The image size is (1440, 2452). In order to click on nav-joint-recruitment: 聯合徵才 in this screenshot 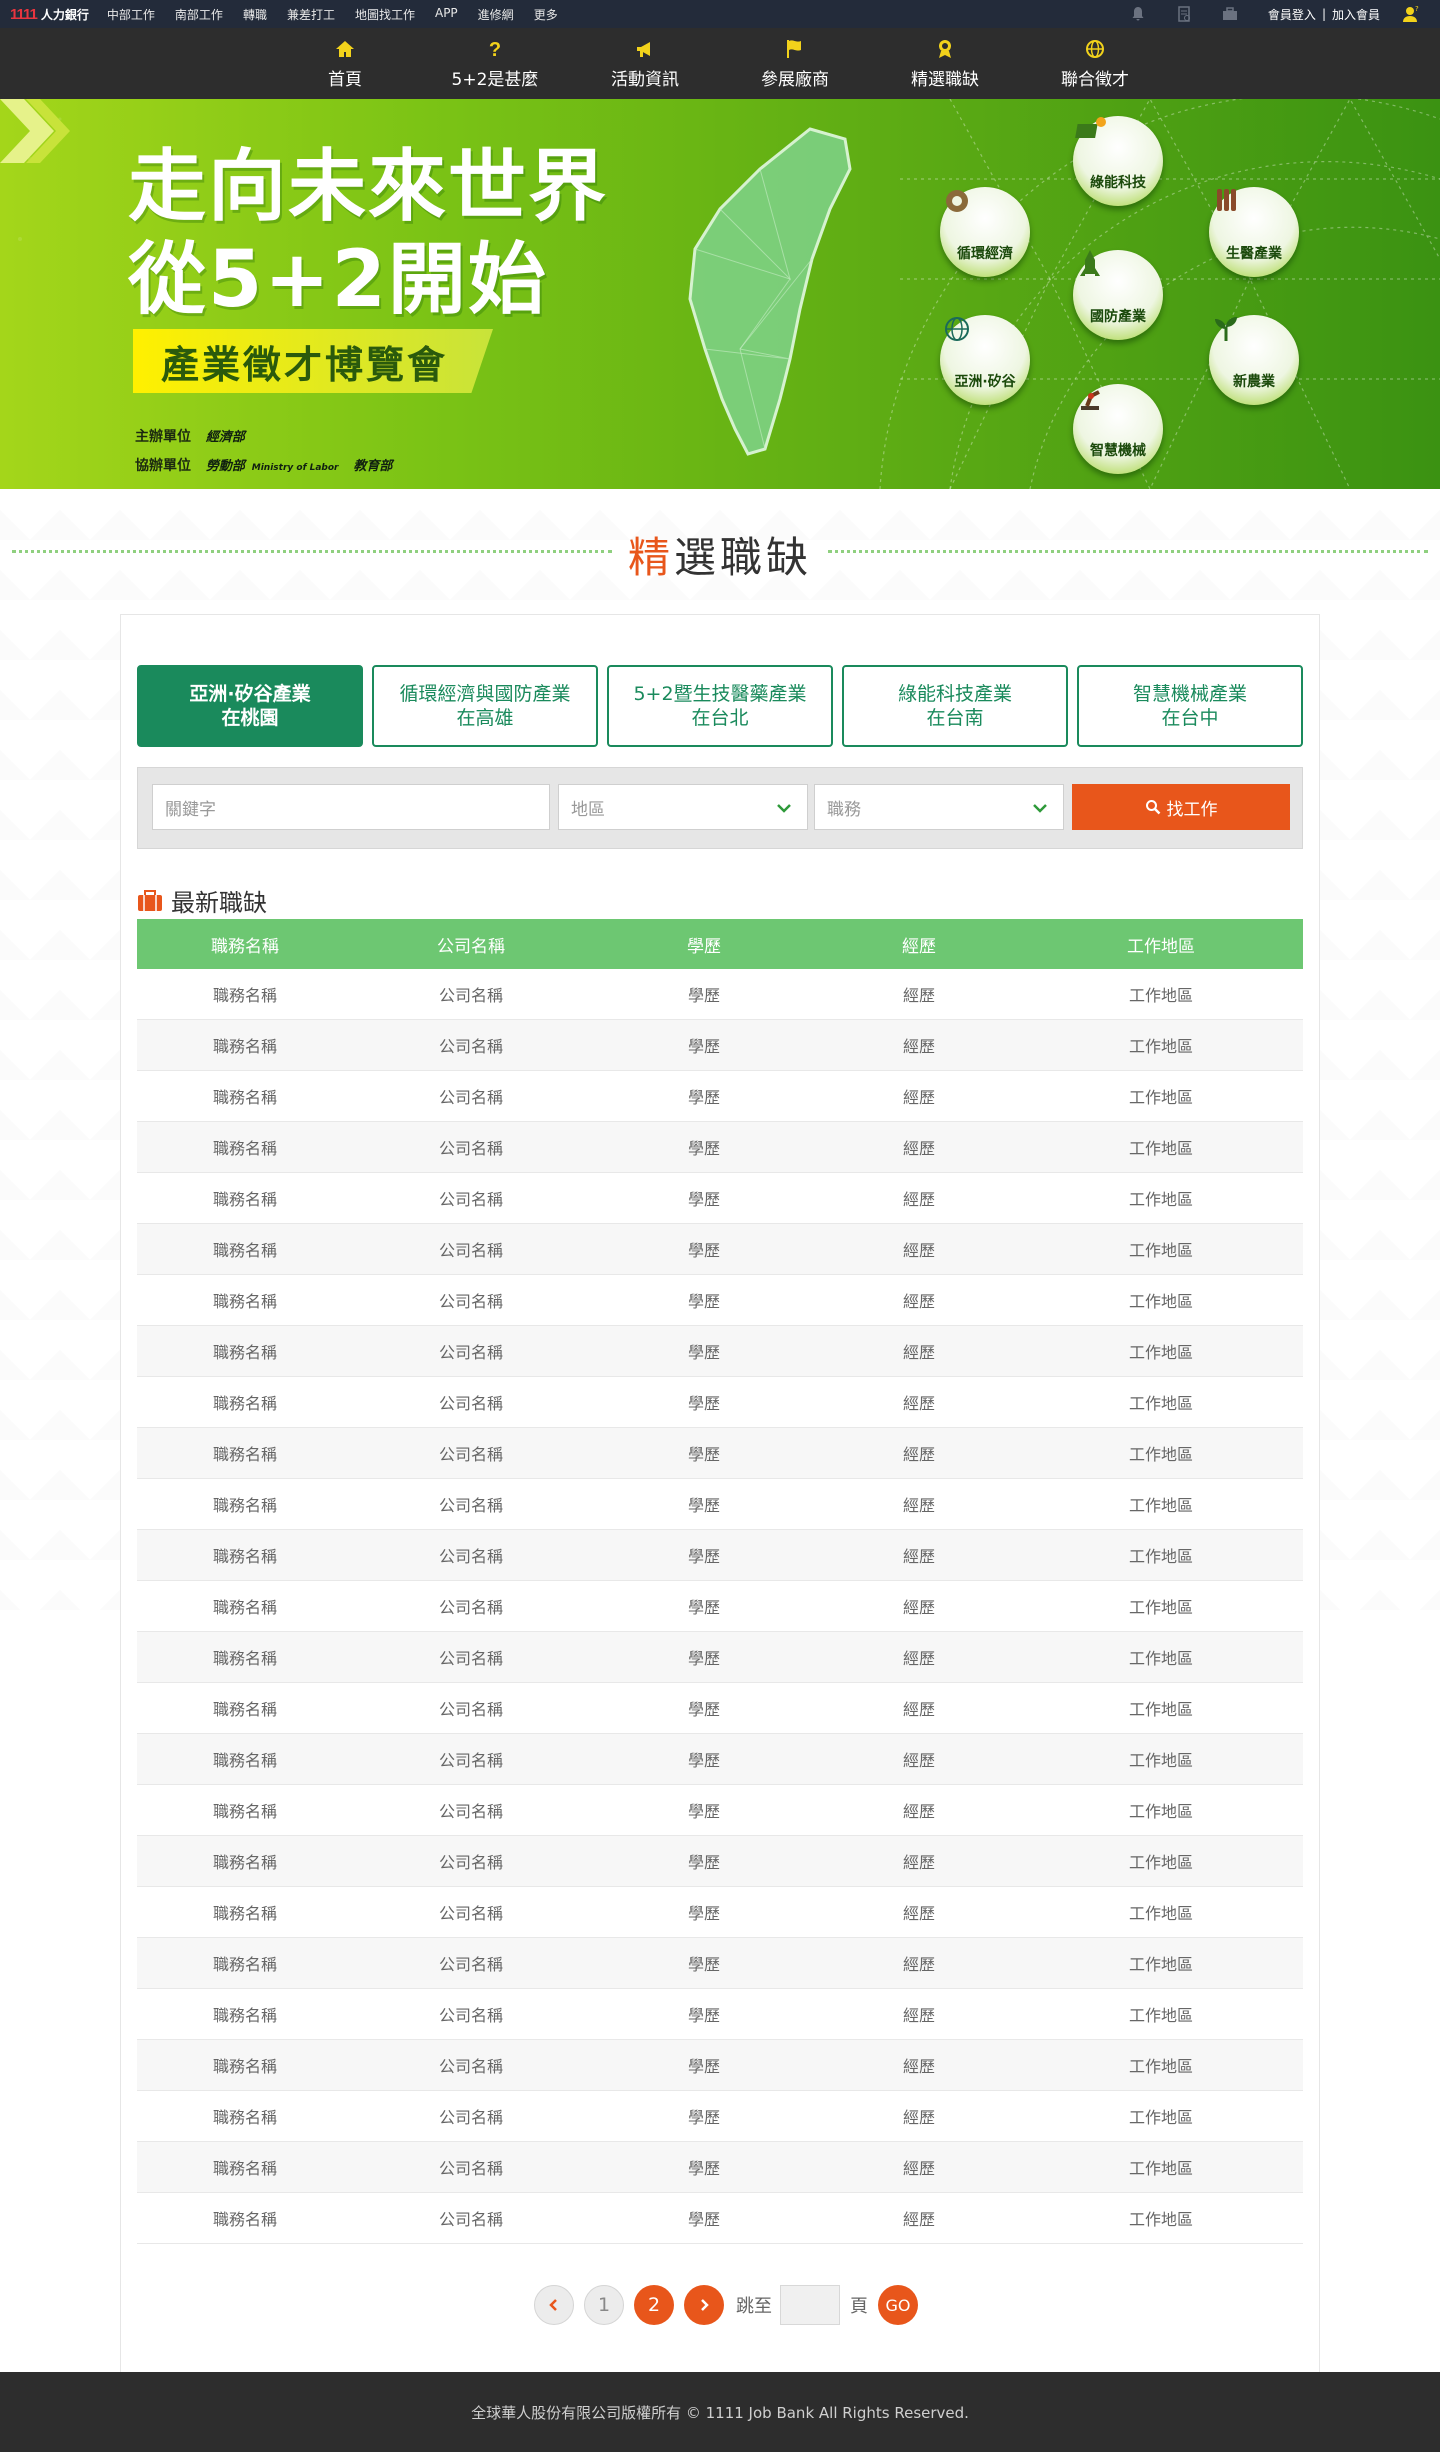, I will do `click(1095, 63)`.